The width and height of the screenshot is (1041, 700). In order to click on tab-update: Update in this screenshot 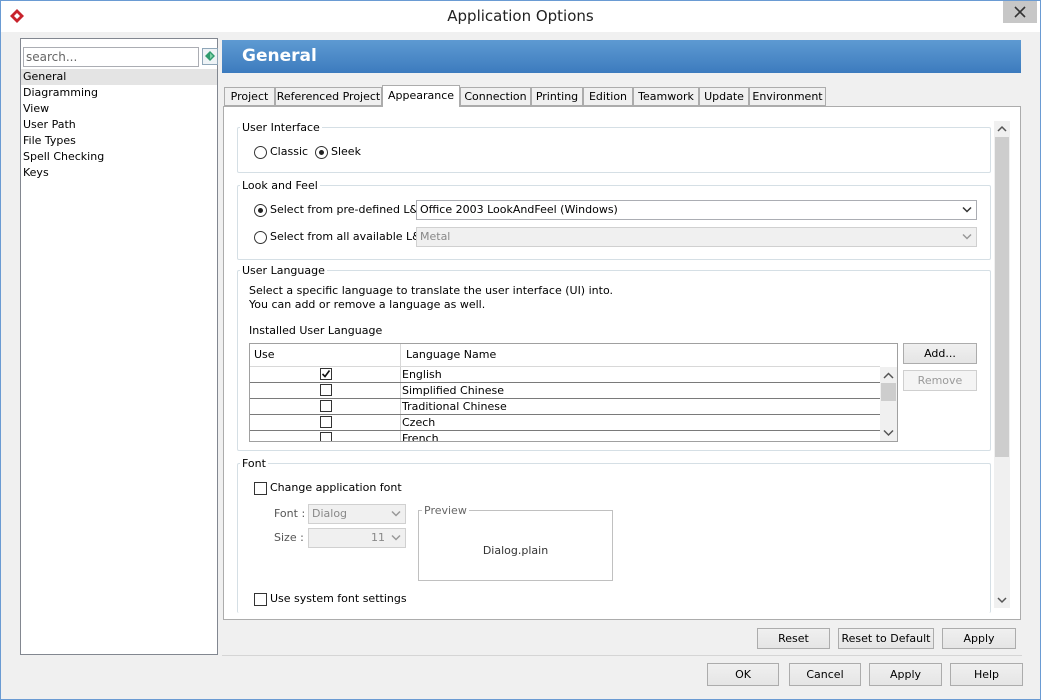, I will do `click(724, 96)`.